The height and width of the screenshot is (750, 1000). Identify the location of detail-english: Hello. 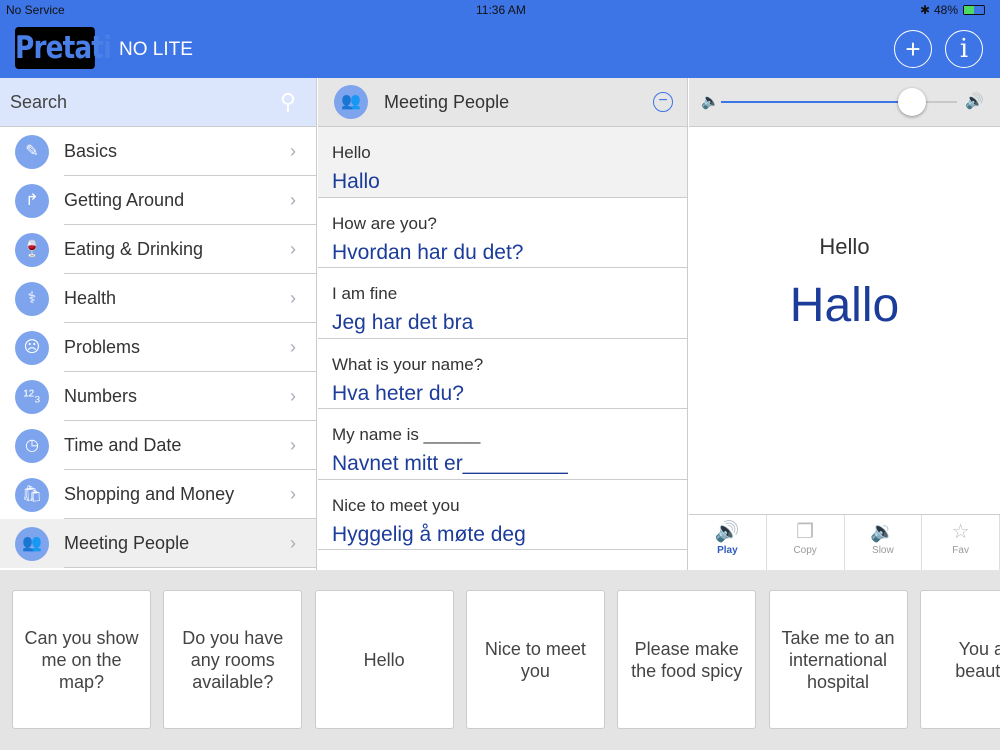
(844, 246).